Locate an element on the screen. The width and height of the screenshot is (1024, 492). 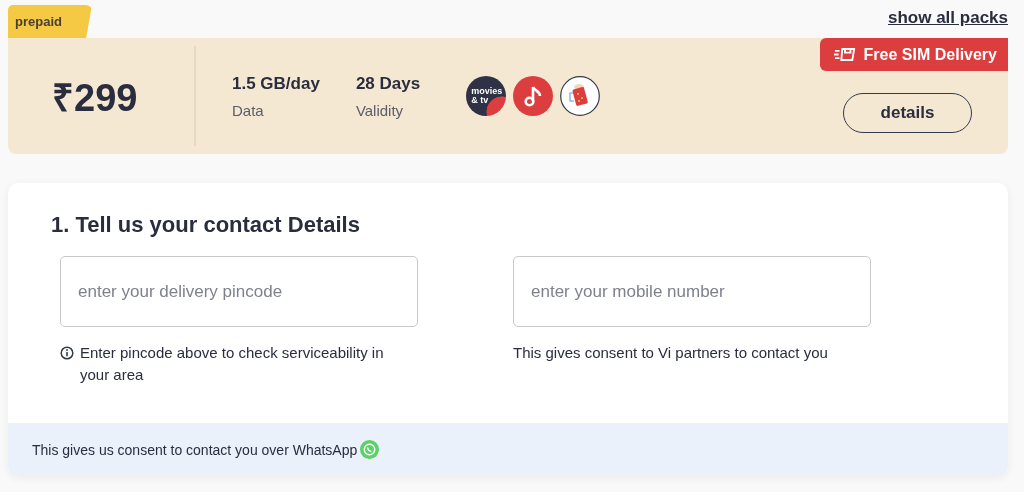
input-field: enter your mobile number is located at coordinates (692, 291).